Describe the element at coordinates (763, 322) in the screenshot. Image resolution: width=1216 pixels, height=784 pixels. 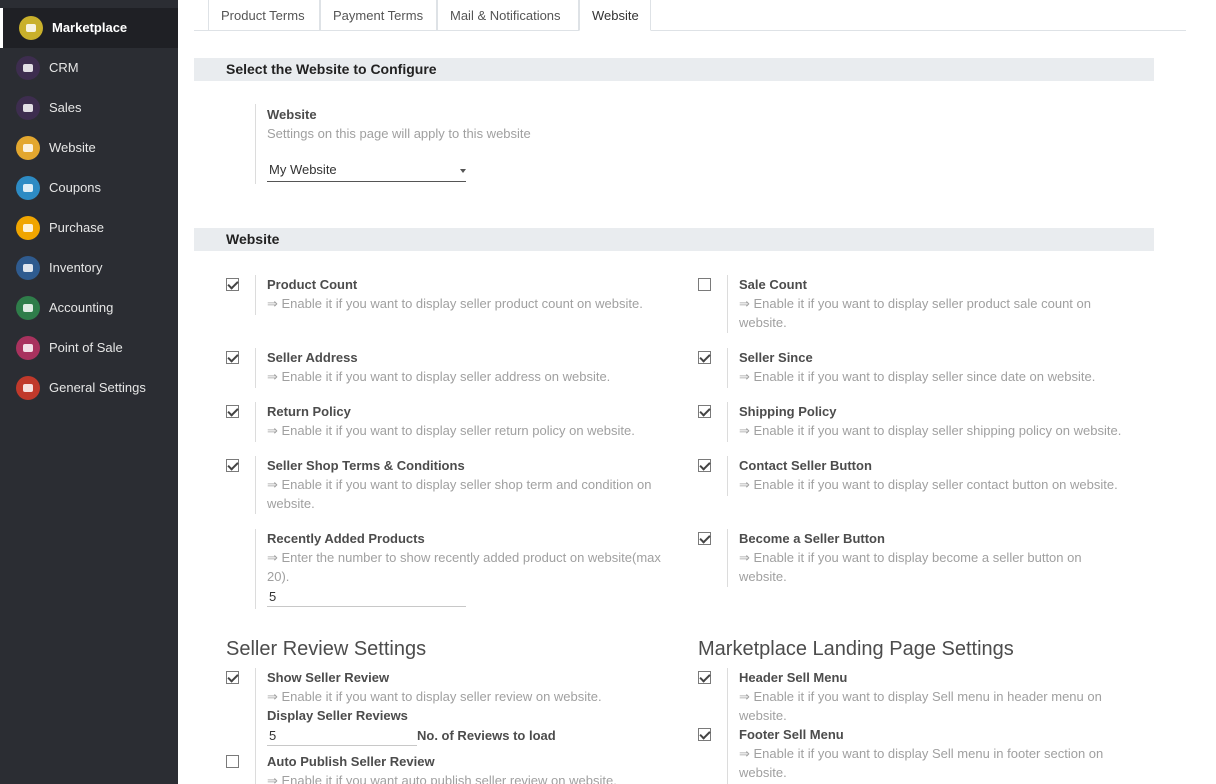
I see `sale-count-desc-cont: website.` at that location.